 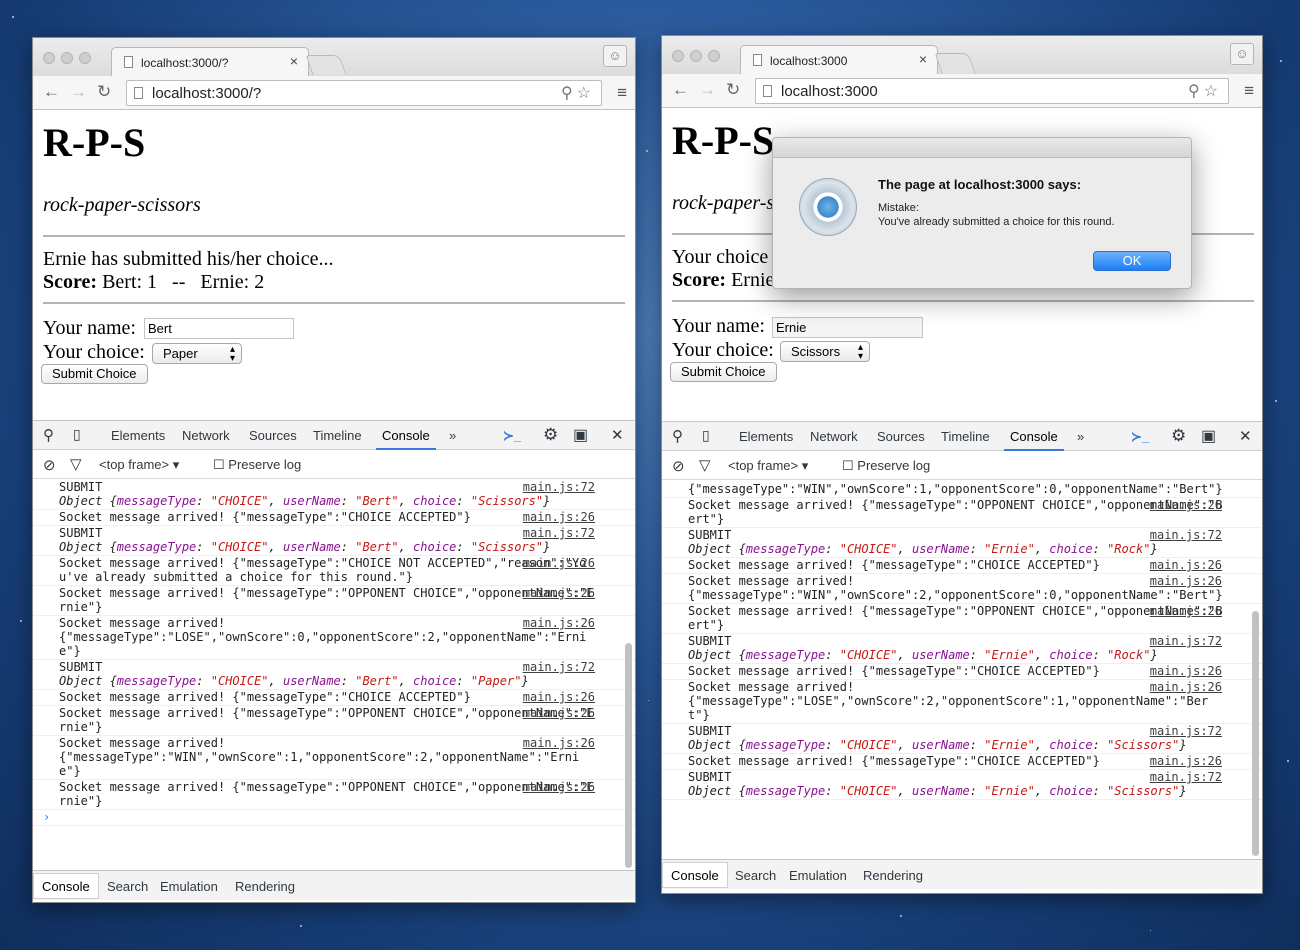 What do you see at coordinates (825, 351) in the screenshot?
I see `choice-select: Scissors ▴ ▾` at bounding box center [825, 351].